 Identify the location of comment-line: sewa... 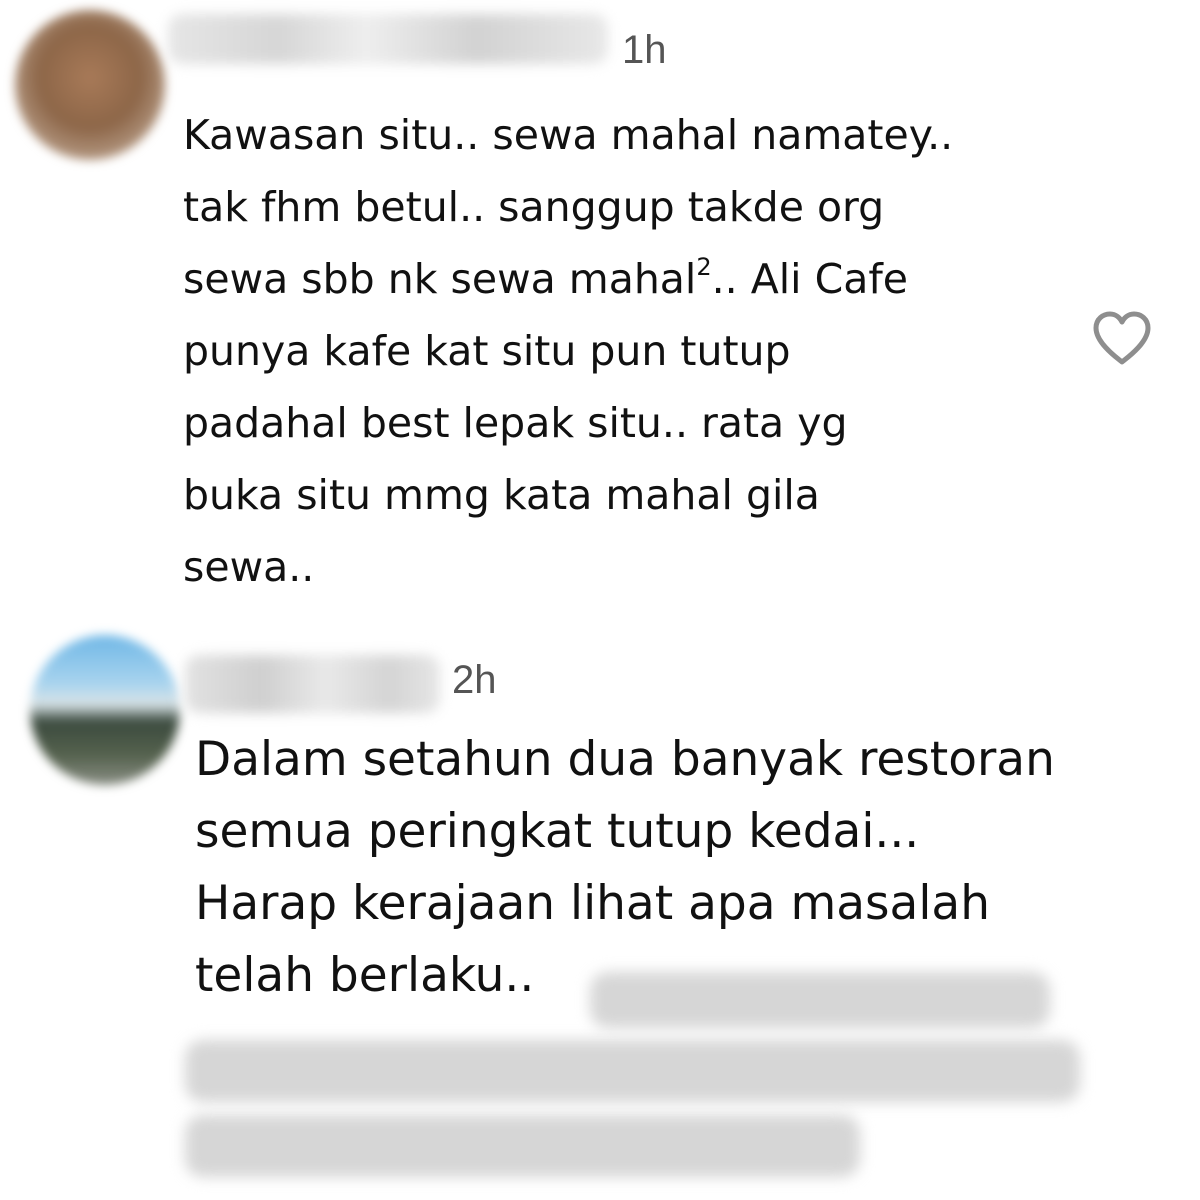
(249, 567).